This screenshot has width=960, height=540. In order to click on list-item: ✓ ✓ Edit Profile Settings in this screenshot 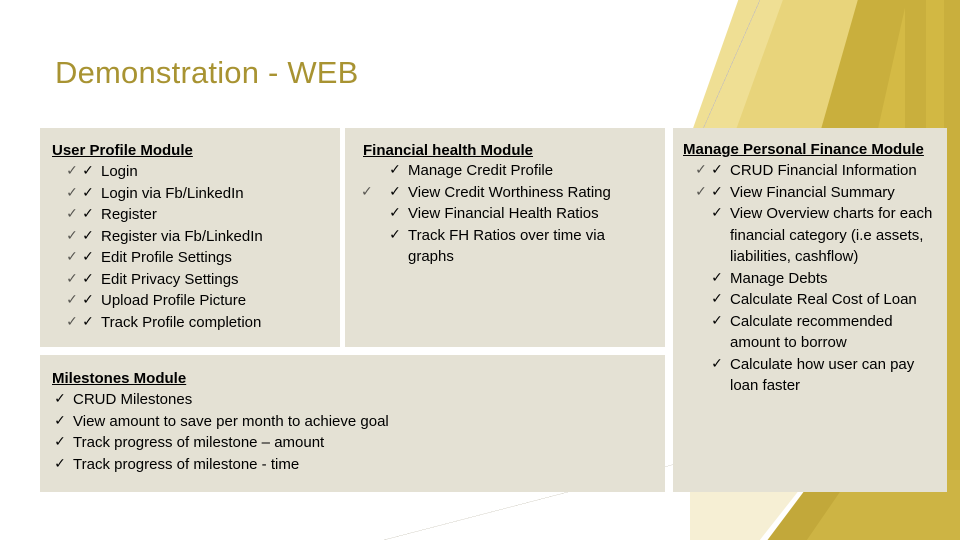, I will do `click(197, 258)`.